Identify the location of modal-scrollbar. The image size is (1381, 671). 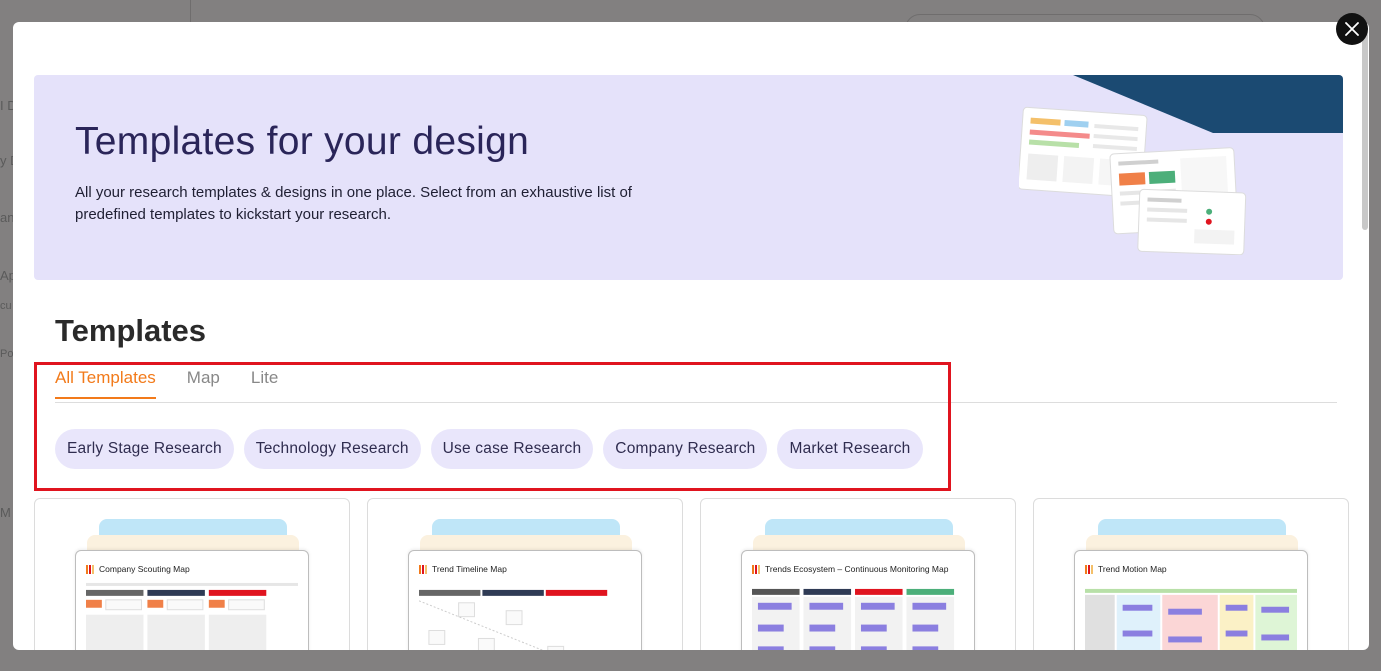
(1365, 130).